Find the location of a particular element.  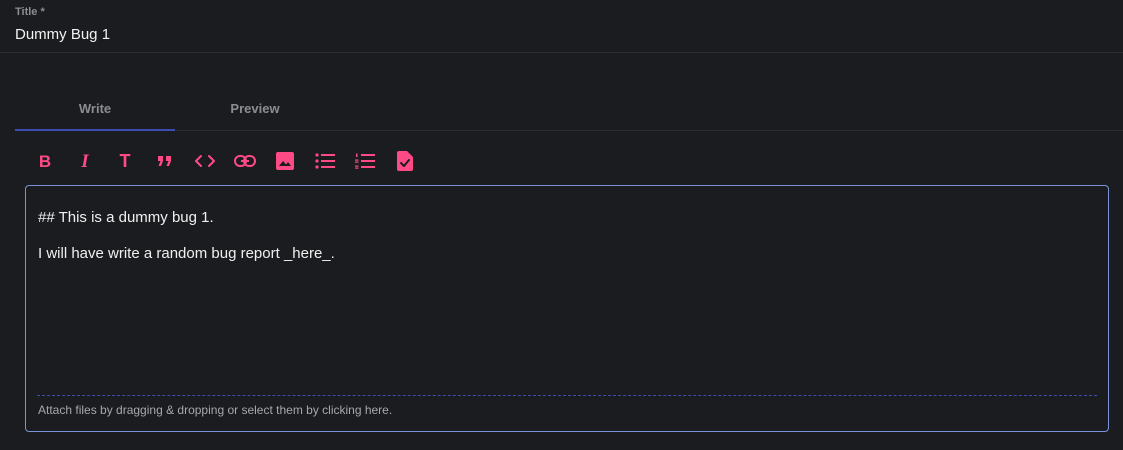

bold-icon: B is located at coordinates (45, 161).